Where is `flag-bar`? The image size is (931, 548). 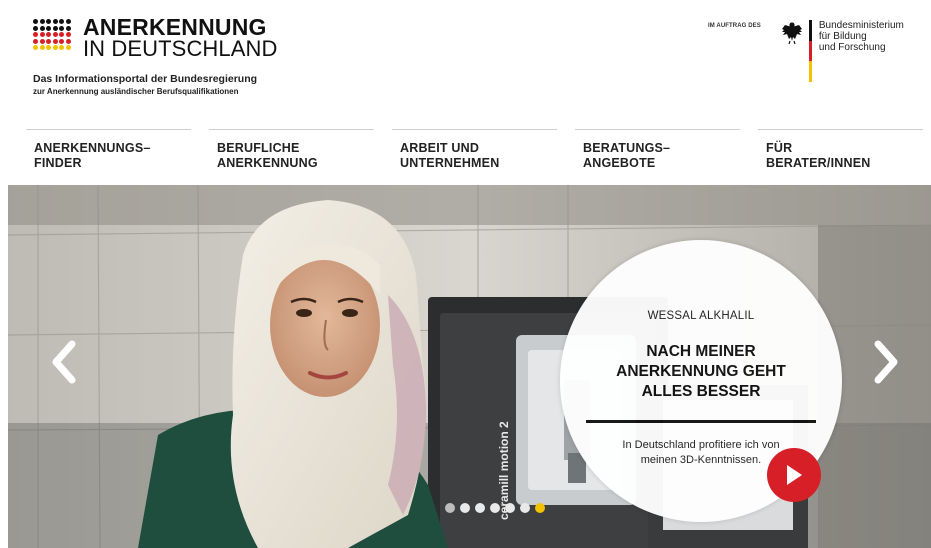 flag-bar is located at coordinates (810, 51).